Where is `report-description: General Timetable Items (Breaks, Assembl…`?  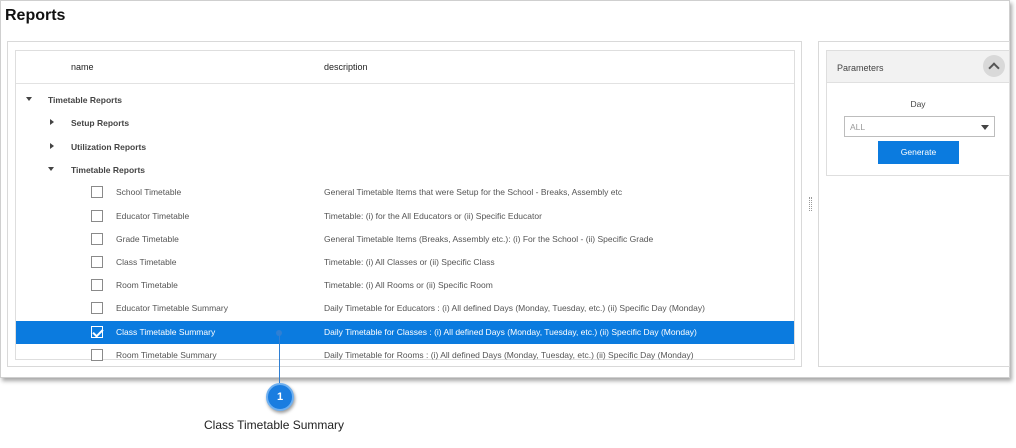 report-description: General Timetable Items (Breaks, Assembl… is located at coordinates (489, 239).